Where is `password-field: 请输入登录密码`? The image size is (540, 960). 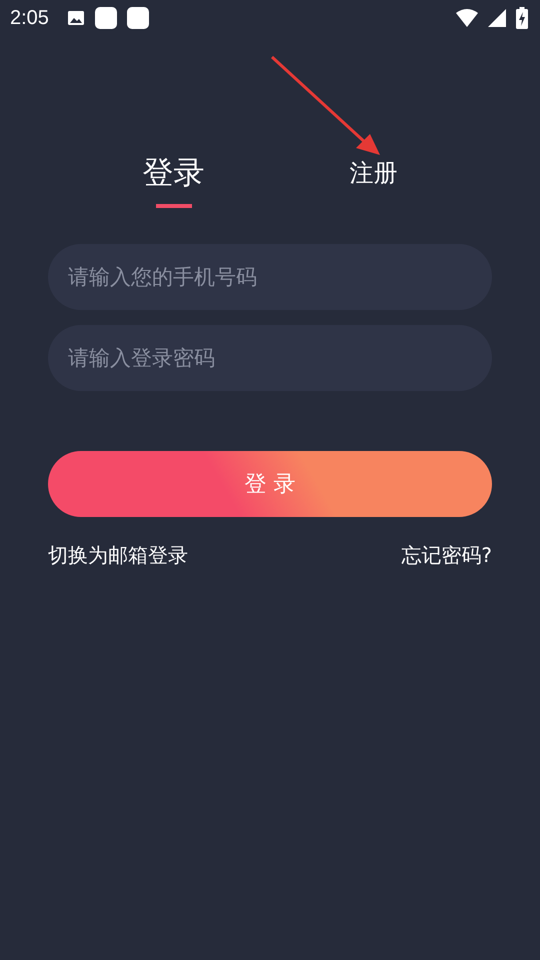
password-field: 请输入登录密码 is located at coordinates (270, 358).